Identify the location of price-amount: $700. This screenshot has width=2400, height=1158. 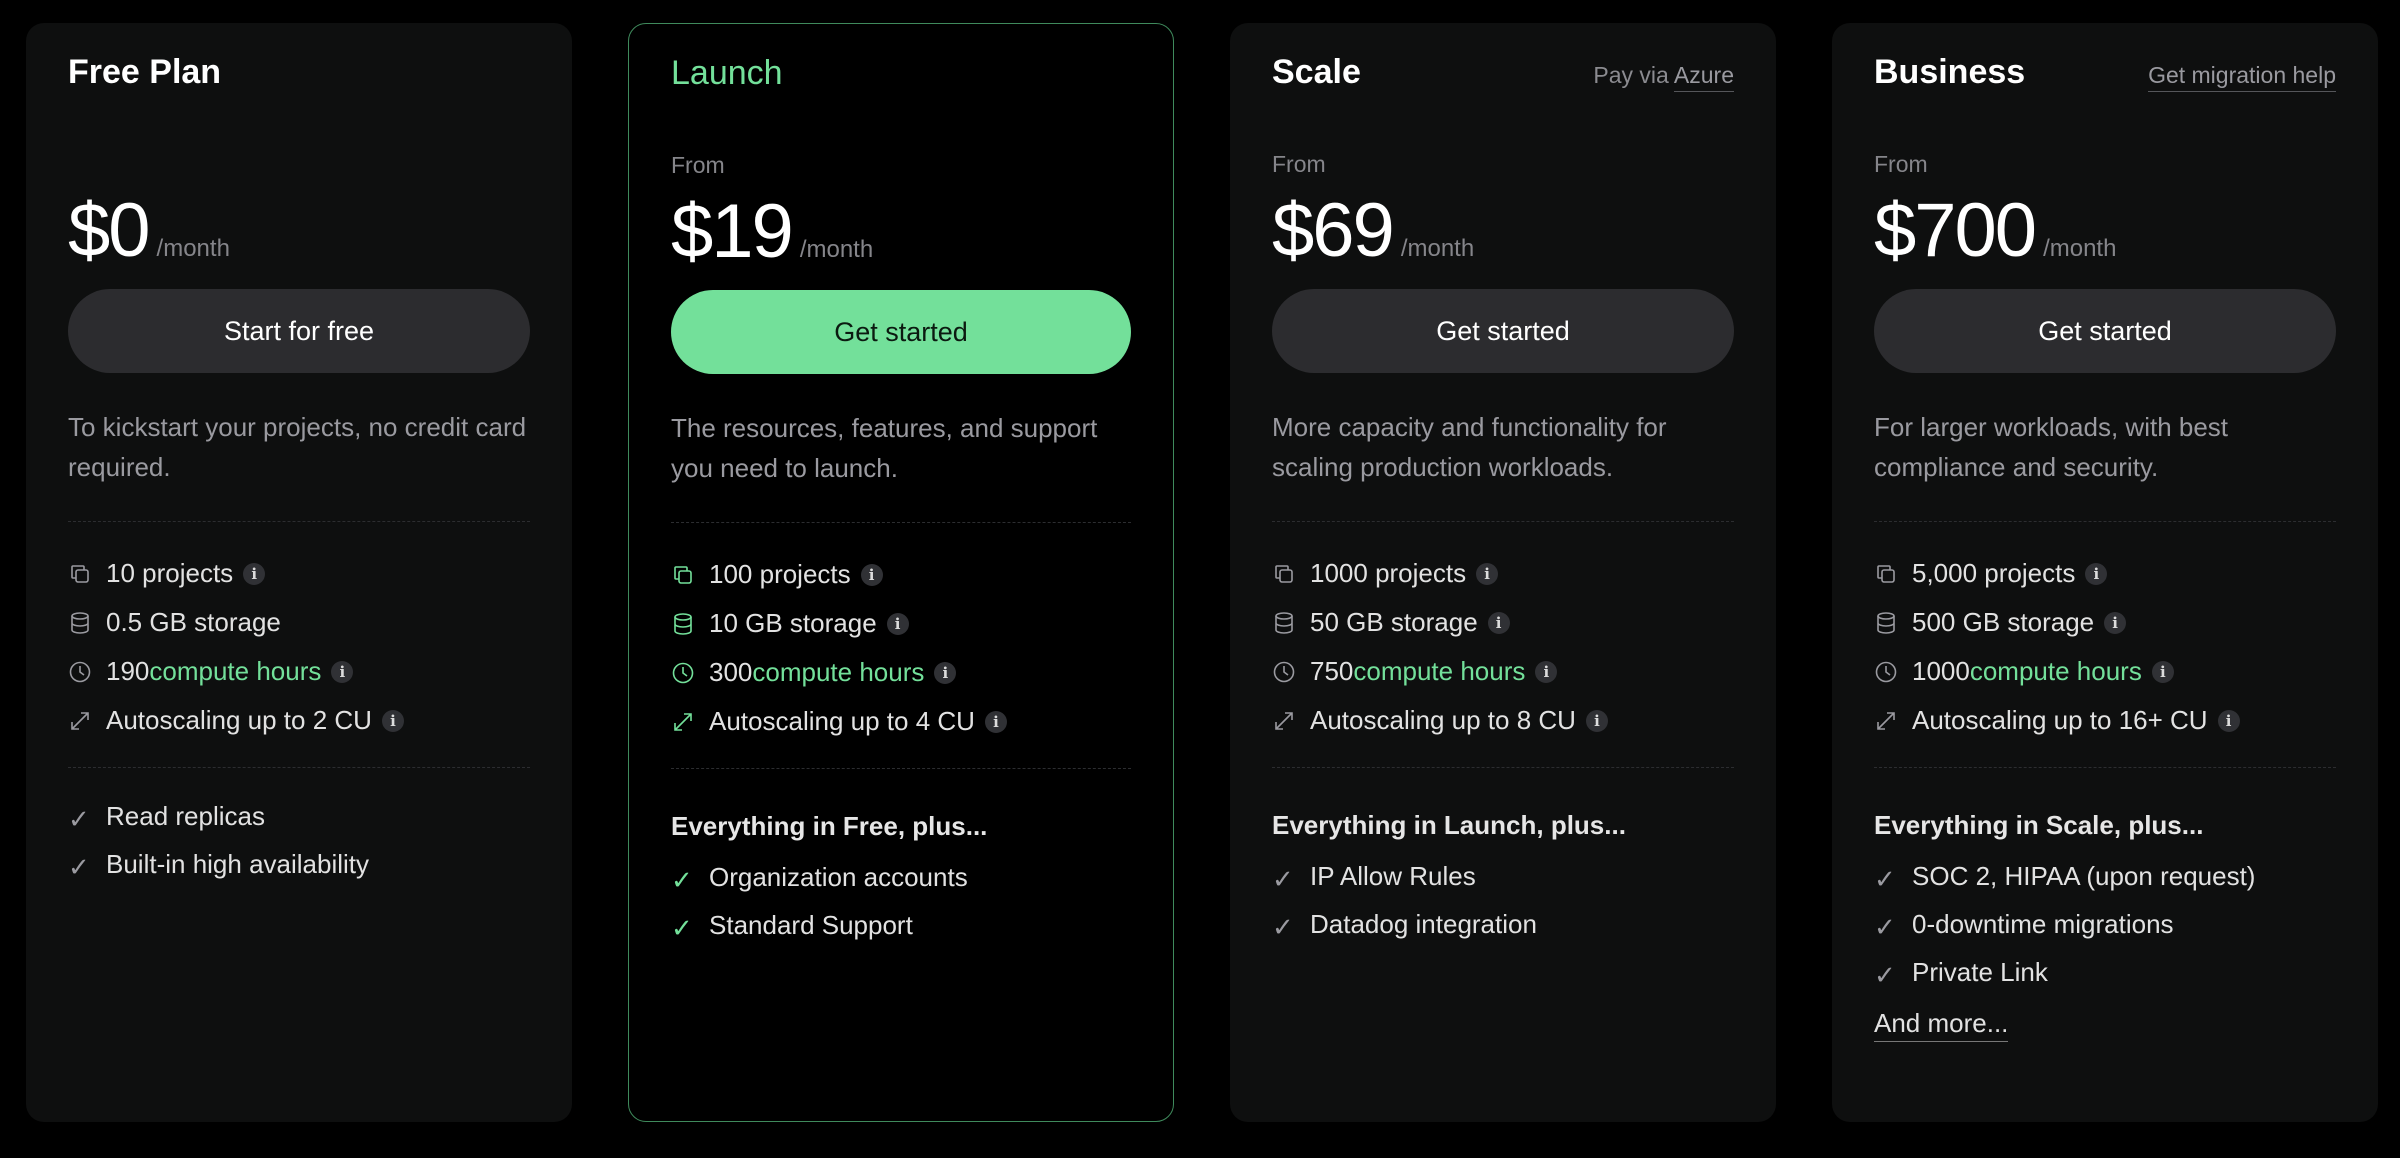
(1955, 230).